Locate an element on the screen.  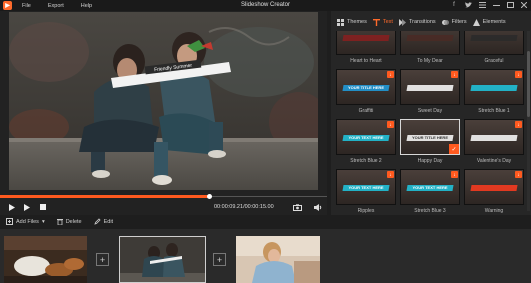
tab-label: Elements is located at coordinates (494, 22).